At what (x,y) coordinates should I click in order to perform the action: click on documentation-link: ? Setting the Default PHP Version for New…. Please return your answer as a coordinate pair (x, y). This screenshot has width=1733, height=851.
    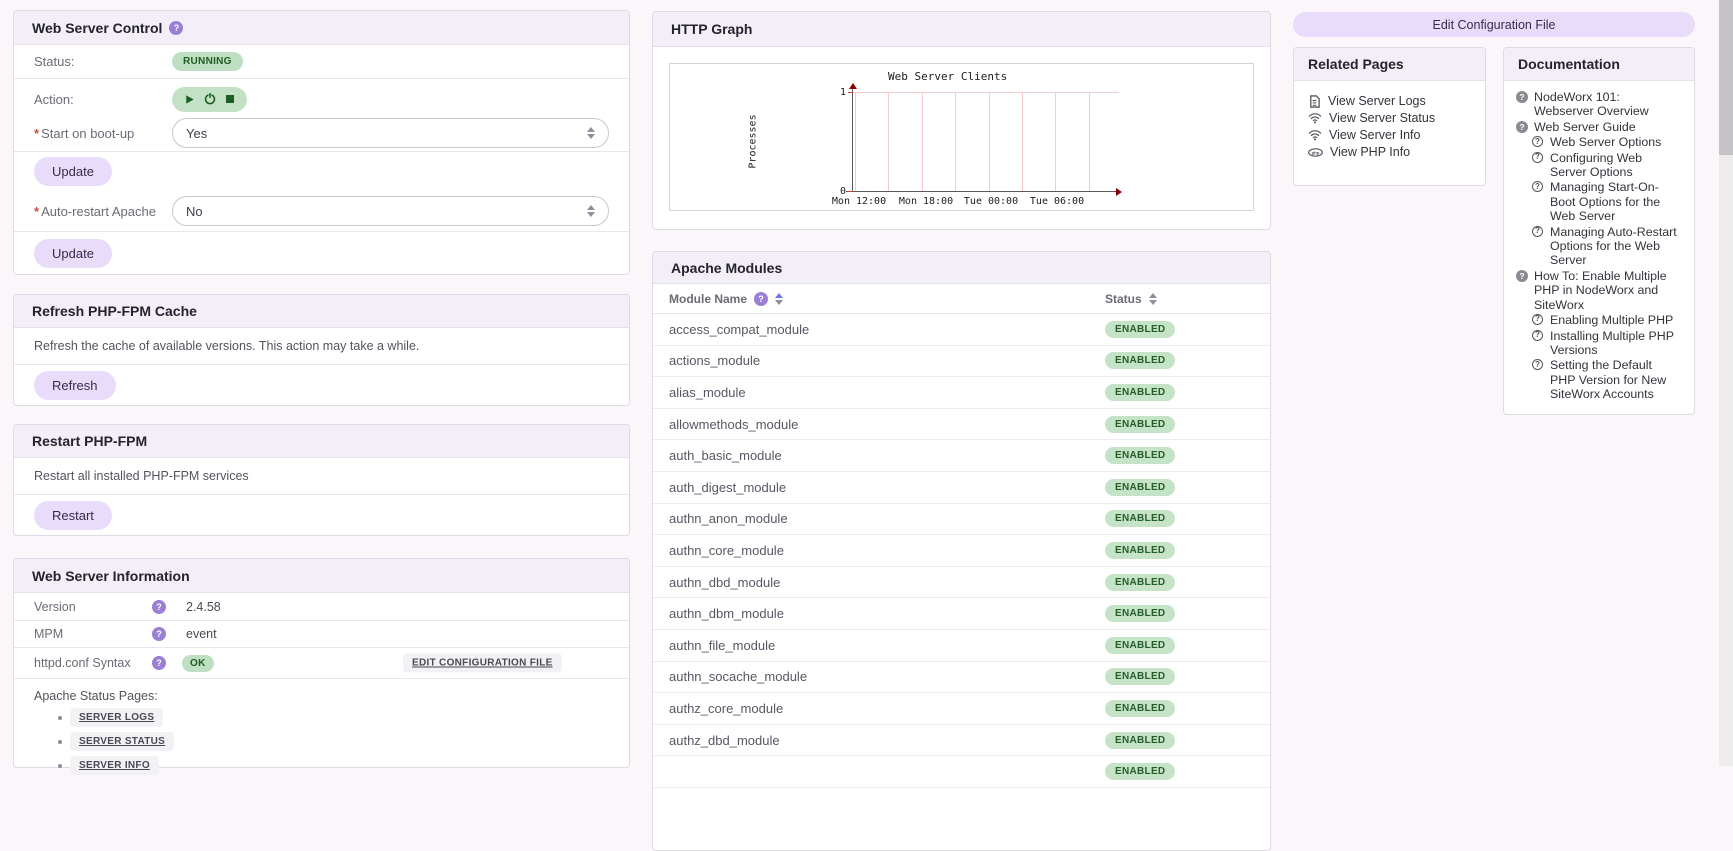
    Looking at the image, I should click on (1606, 379).